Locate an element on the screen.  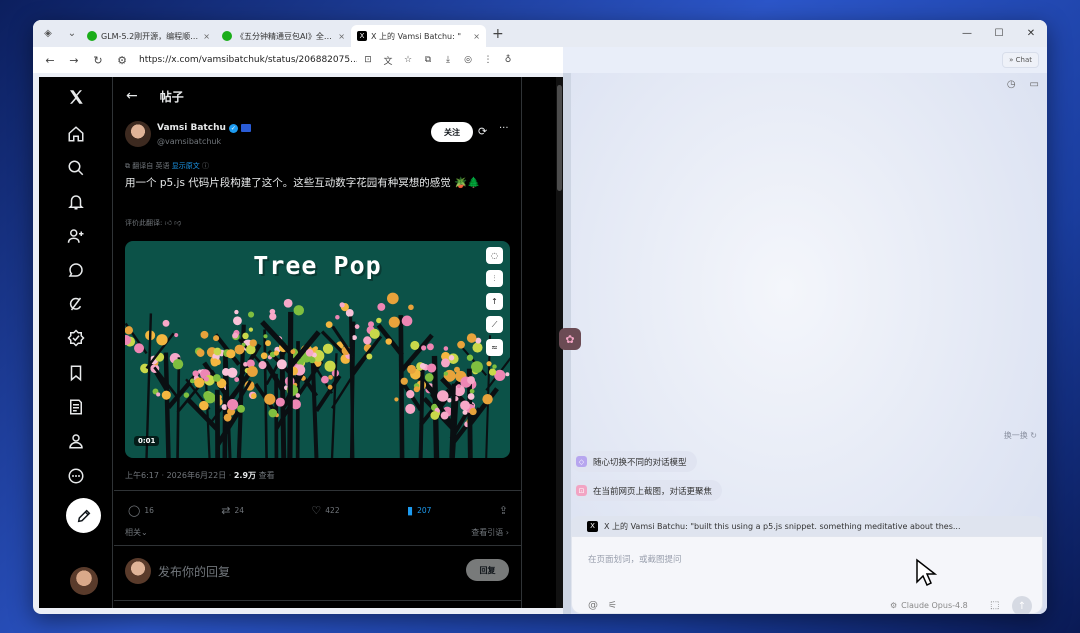
grok-icon is located at coordinates (76, 304).